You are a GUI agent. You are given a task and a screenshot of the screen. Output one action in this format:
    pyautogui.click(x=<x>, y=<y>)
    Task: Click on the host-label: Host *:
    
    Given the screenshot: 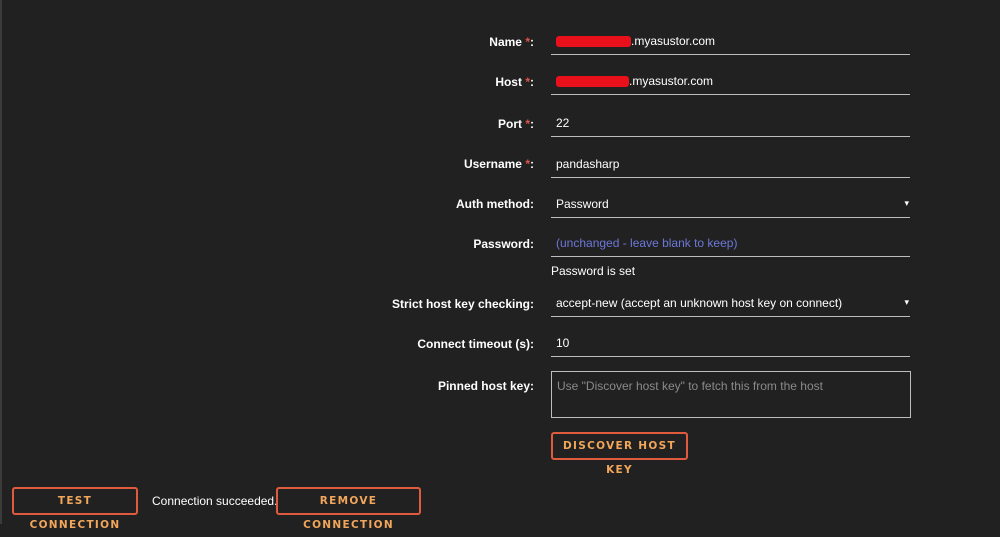 What is the action you would take?
    pyautogui.click(x=514, y=82)
    